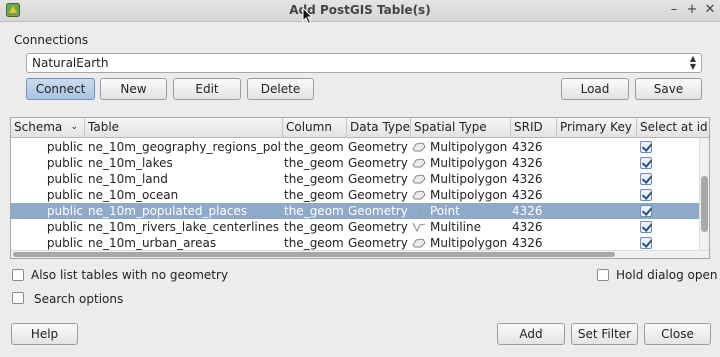 The height and width of the screenshot is (357, 720). What do you see at coordinates (183, 227) in the screenshot?
I see `cell-table-name: ne_10m_rivers_lake_centerlines` at bounding box center [183, 227].